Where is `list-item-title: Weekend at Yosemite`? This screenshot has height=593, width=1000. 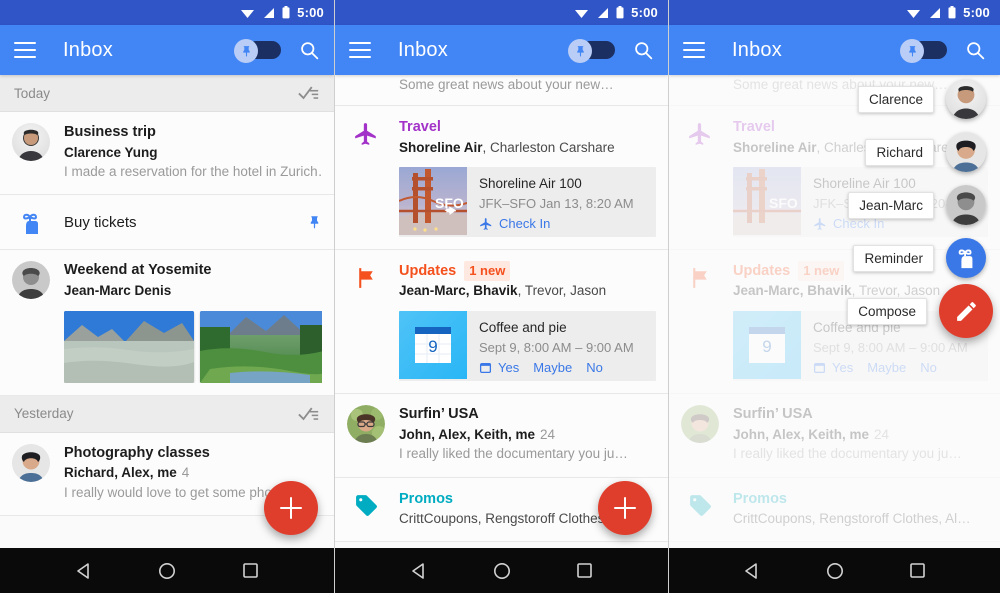
list-item-title: Weekend at Yosemite is located at coordinates (138, 270).